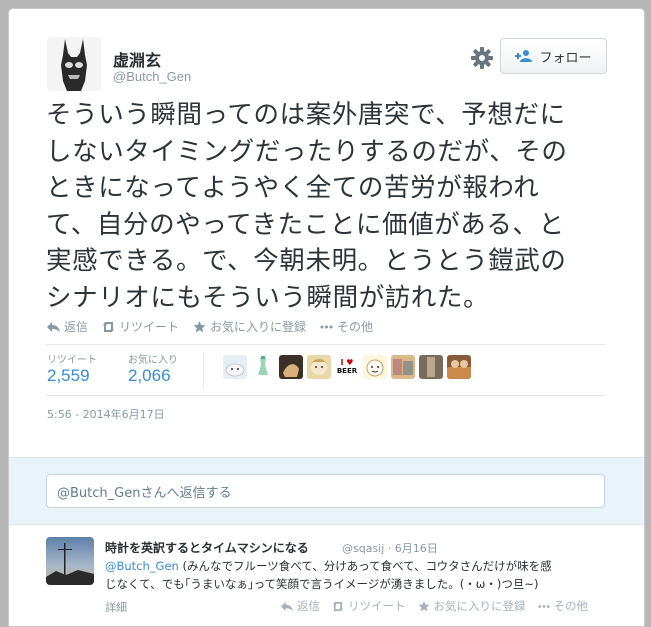  Describe the element at coordinates (137, 59) in the screenshot. I see `user-name: 虚淵玄` at that location.